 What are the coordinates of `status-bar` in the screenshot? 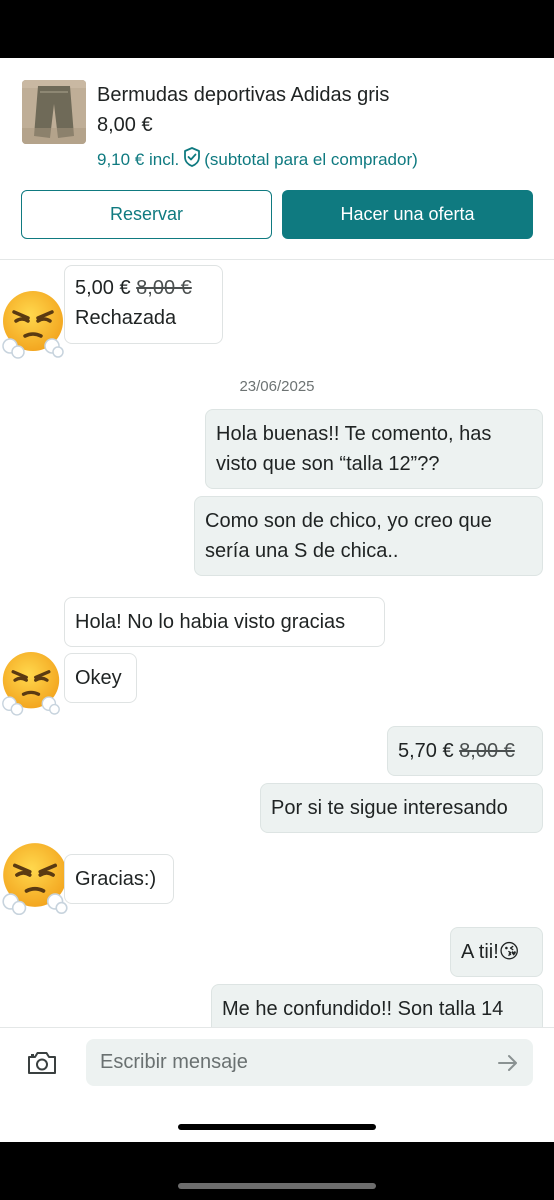 It's located at (277, 29).